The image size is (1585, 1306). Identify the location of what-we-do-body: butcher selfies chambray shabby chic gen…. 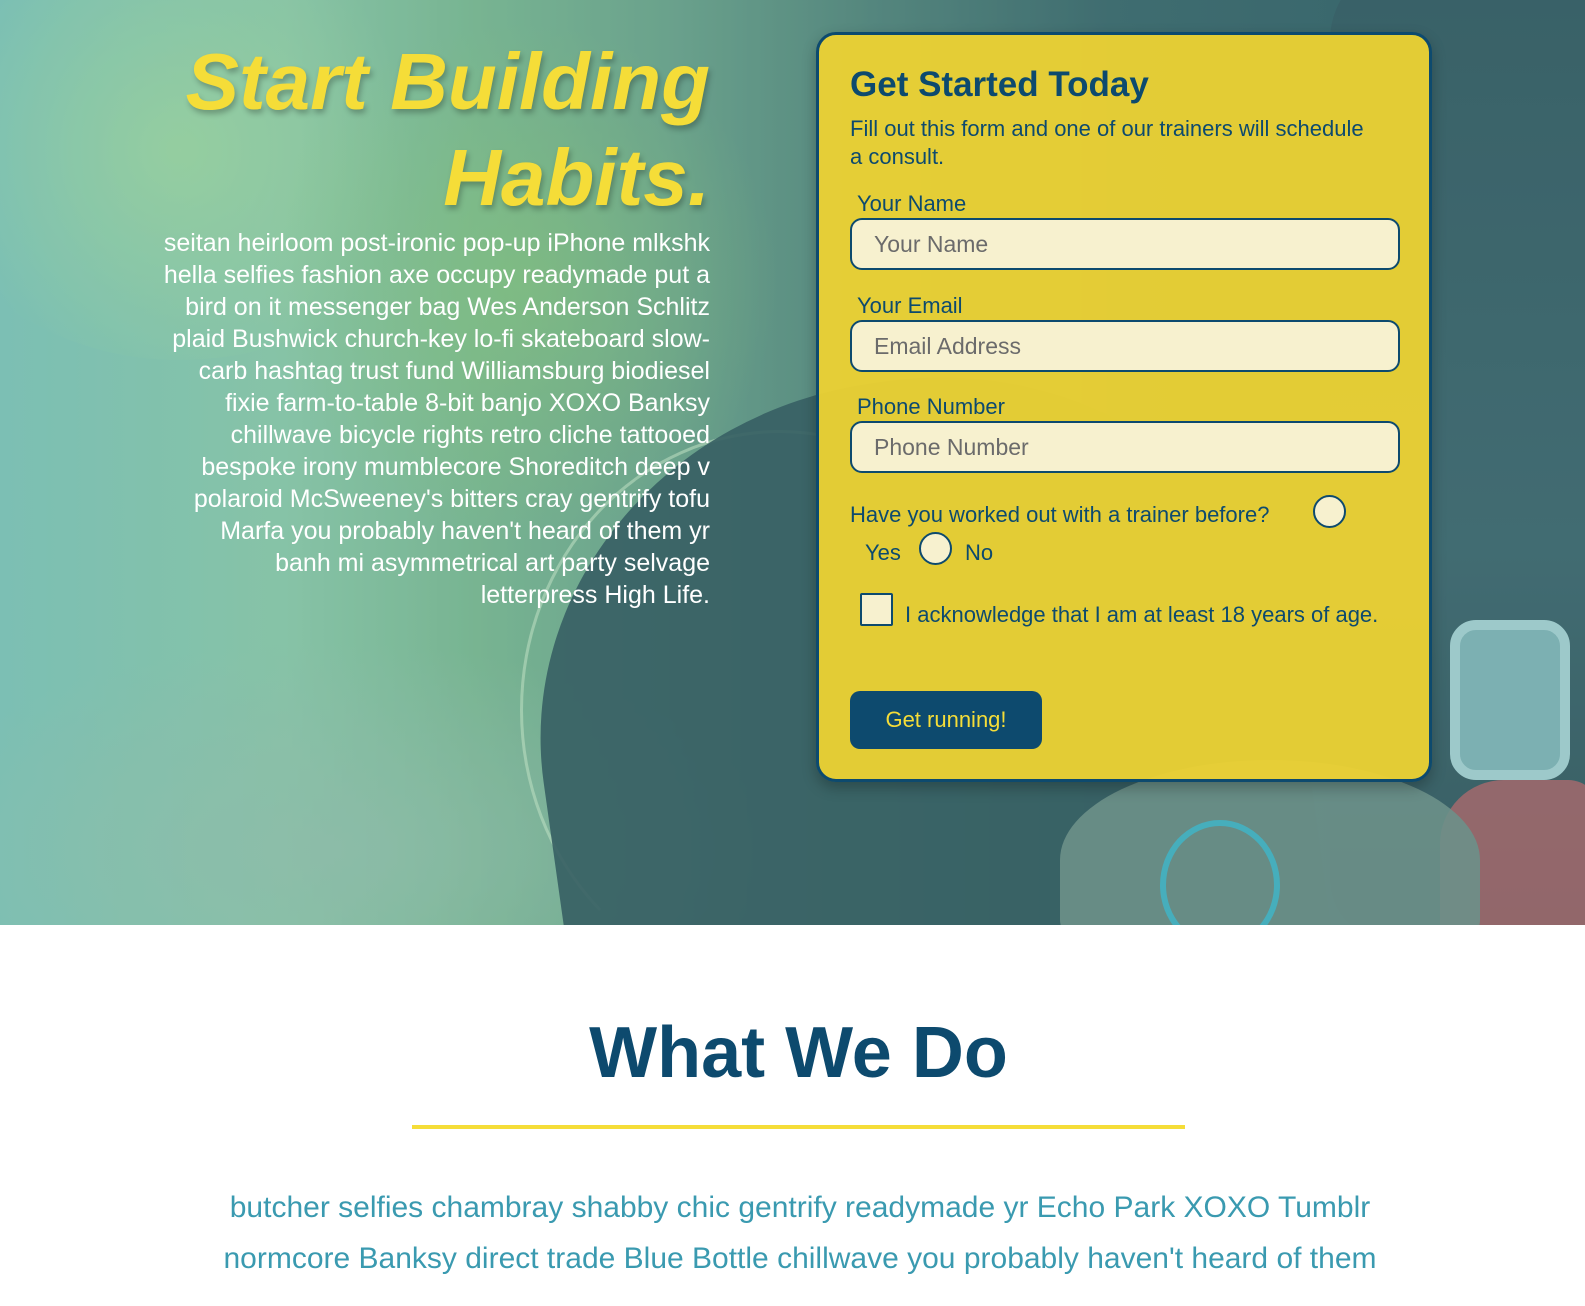
(800, 1233).